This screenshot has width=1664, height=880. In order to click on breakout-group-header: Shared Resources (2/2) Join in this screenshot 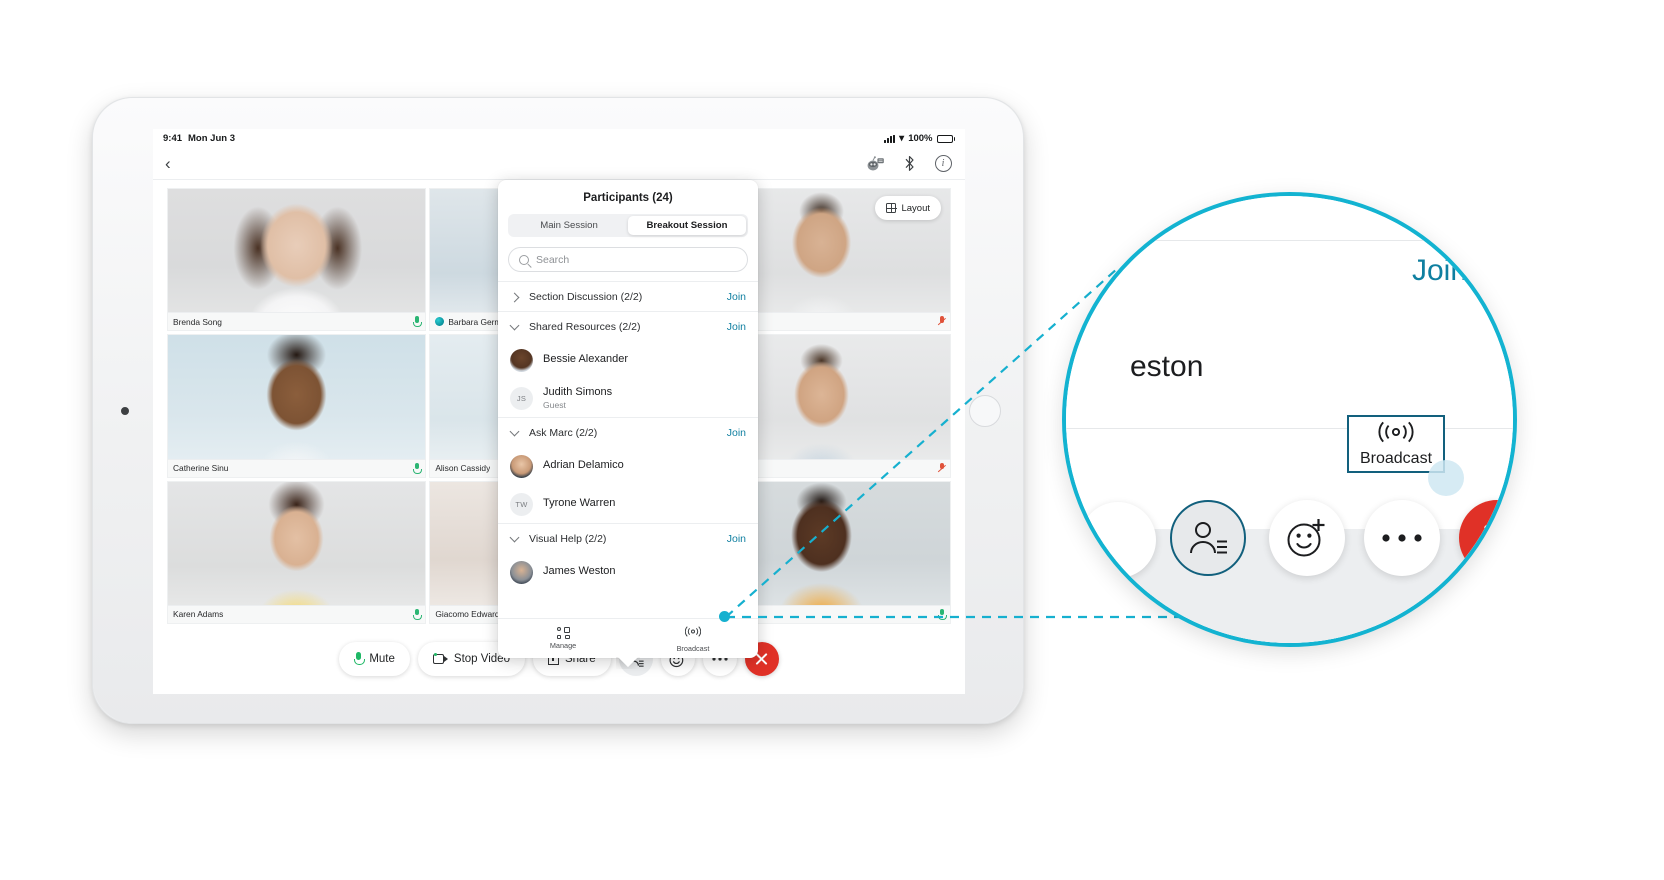, I will do `click(628, 326)`.